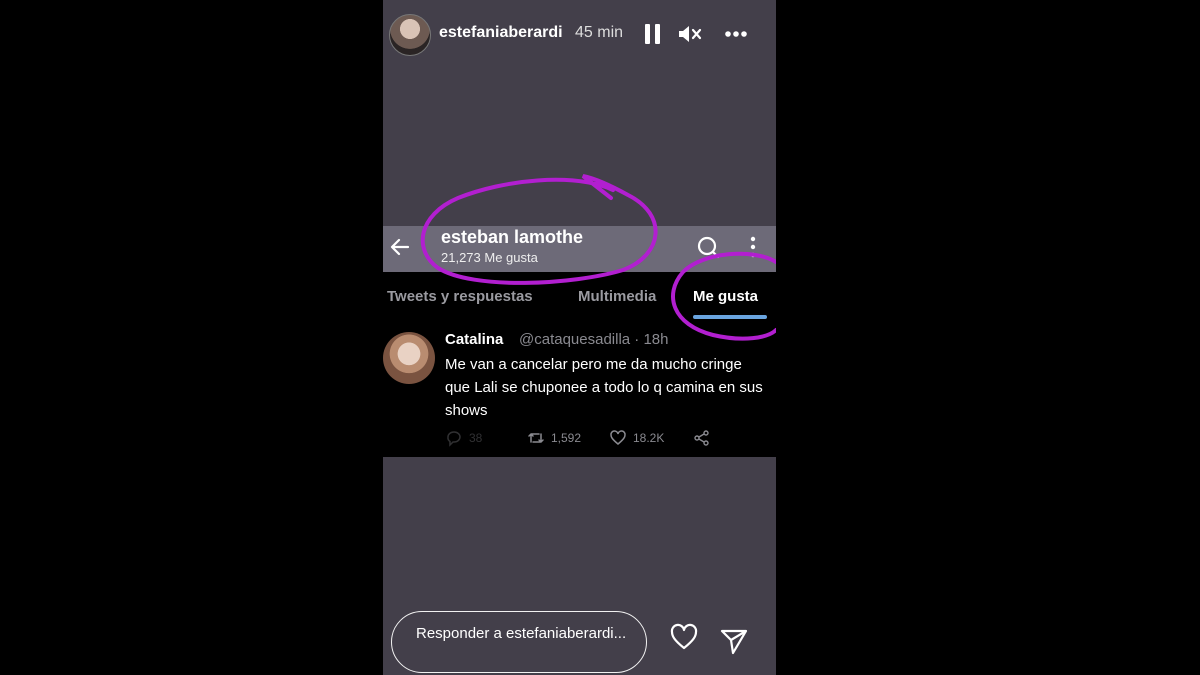 Image resolution: width=1200 pixels, height=675 pixels. What do you see at coordinates (730, 317) in the screenshot?
I see `active-tab-indicator` at bounding box center [730, 317].